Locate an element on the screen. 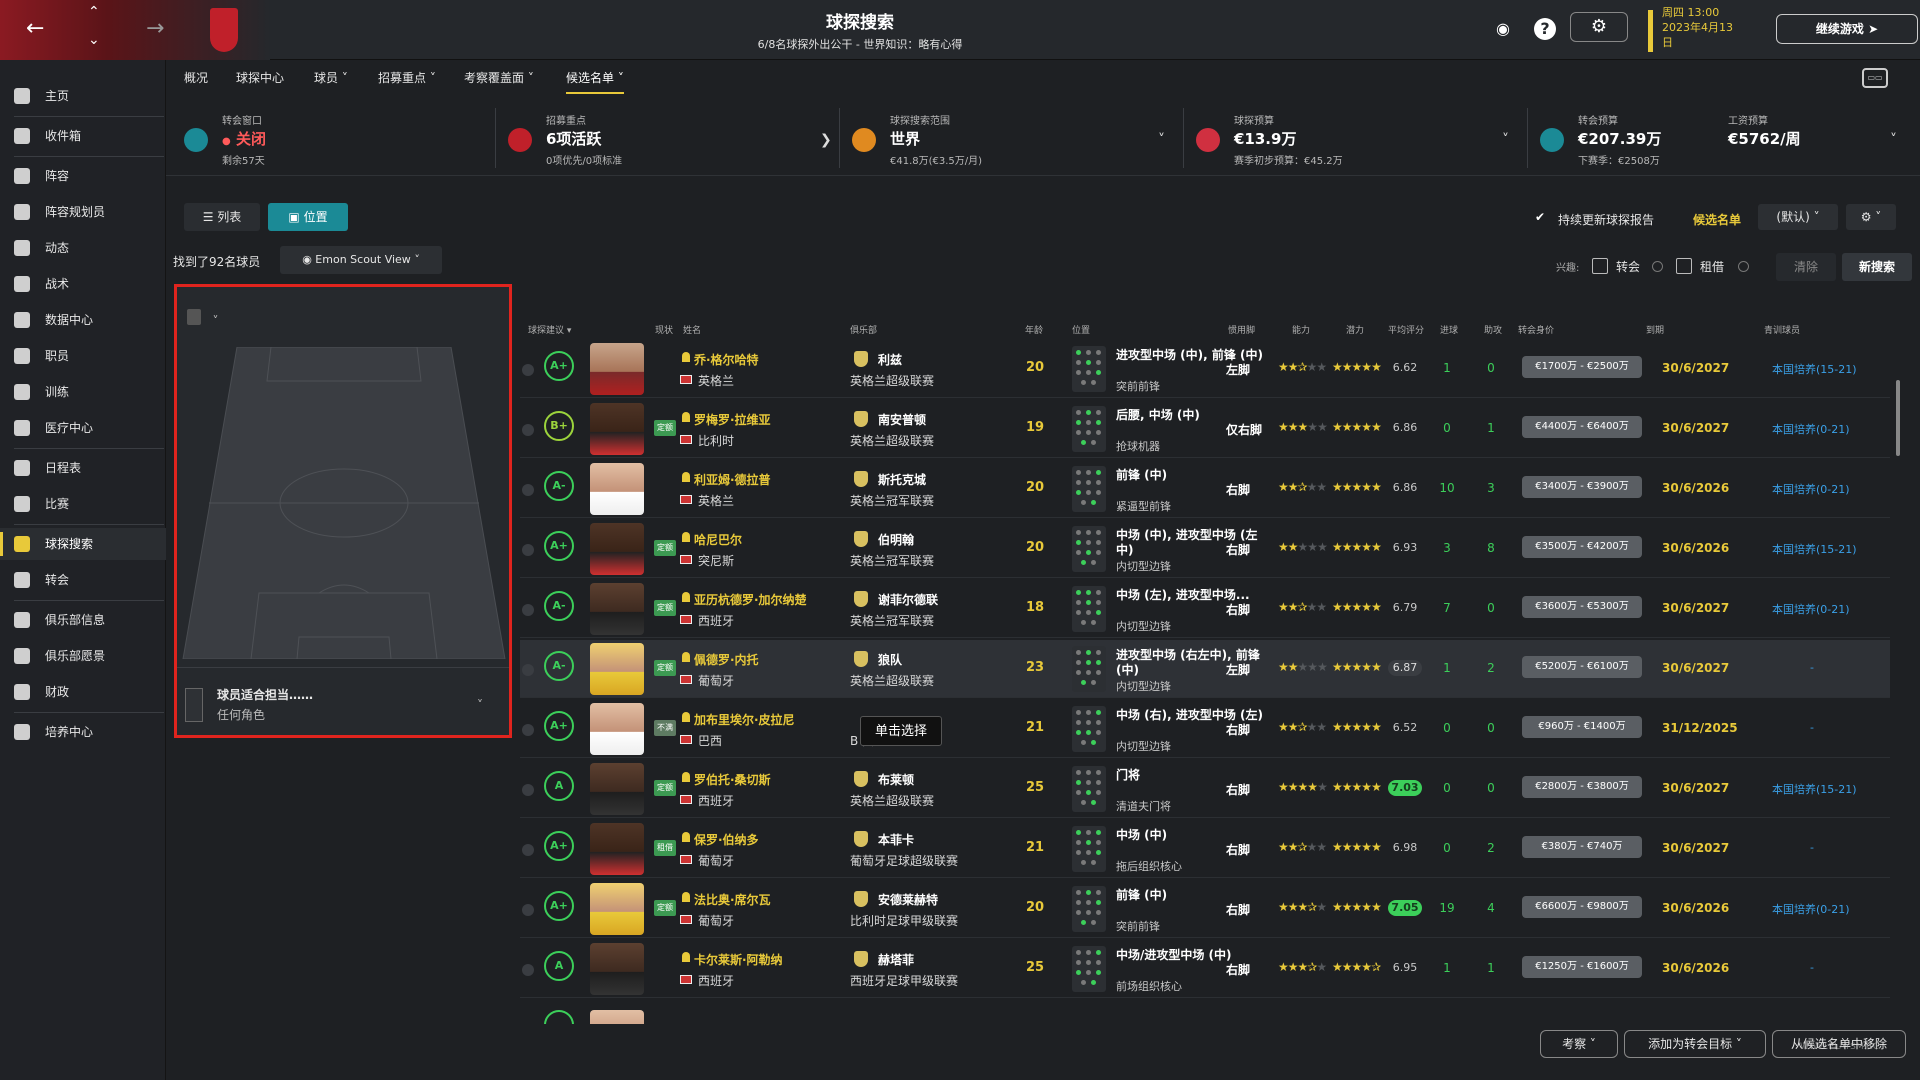 The image size is (1920, 1080). player-name: 法比奥·席尔瓦 is located at coordinates (732, 899).